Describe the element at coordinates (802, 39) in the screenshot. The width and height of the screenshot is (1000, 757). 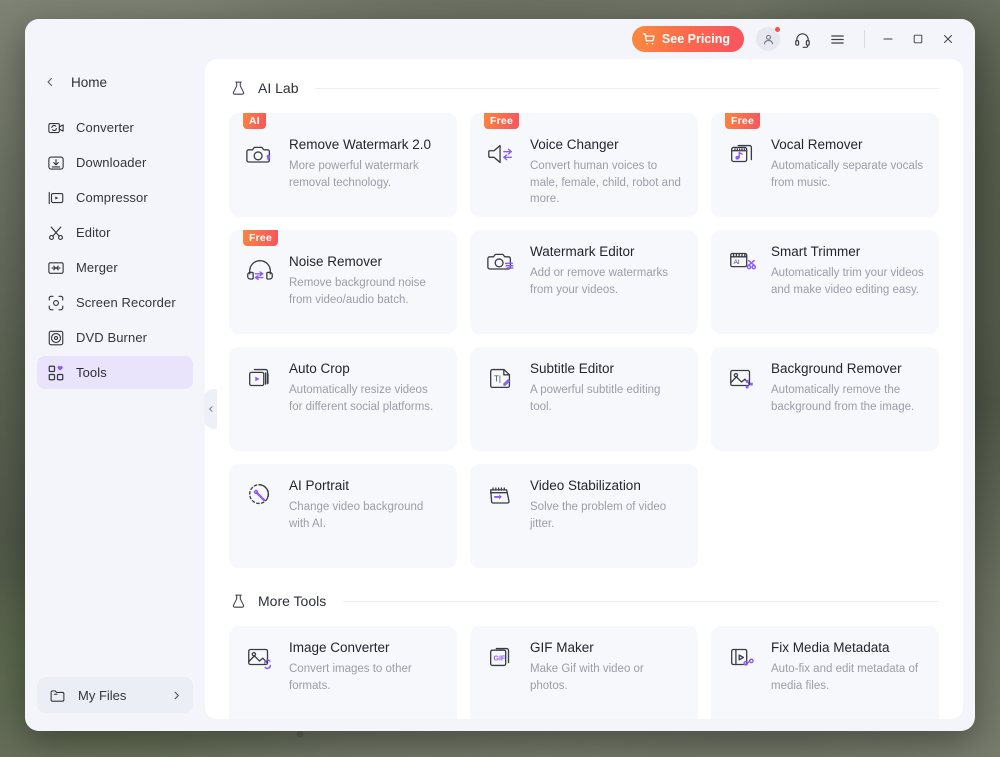
I see `headset-icon` at that location.